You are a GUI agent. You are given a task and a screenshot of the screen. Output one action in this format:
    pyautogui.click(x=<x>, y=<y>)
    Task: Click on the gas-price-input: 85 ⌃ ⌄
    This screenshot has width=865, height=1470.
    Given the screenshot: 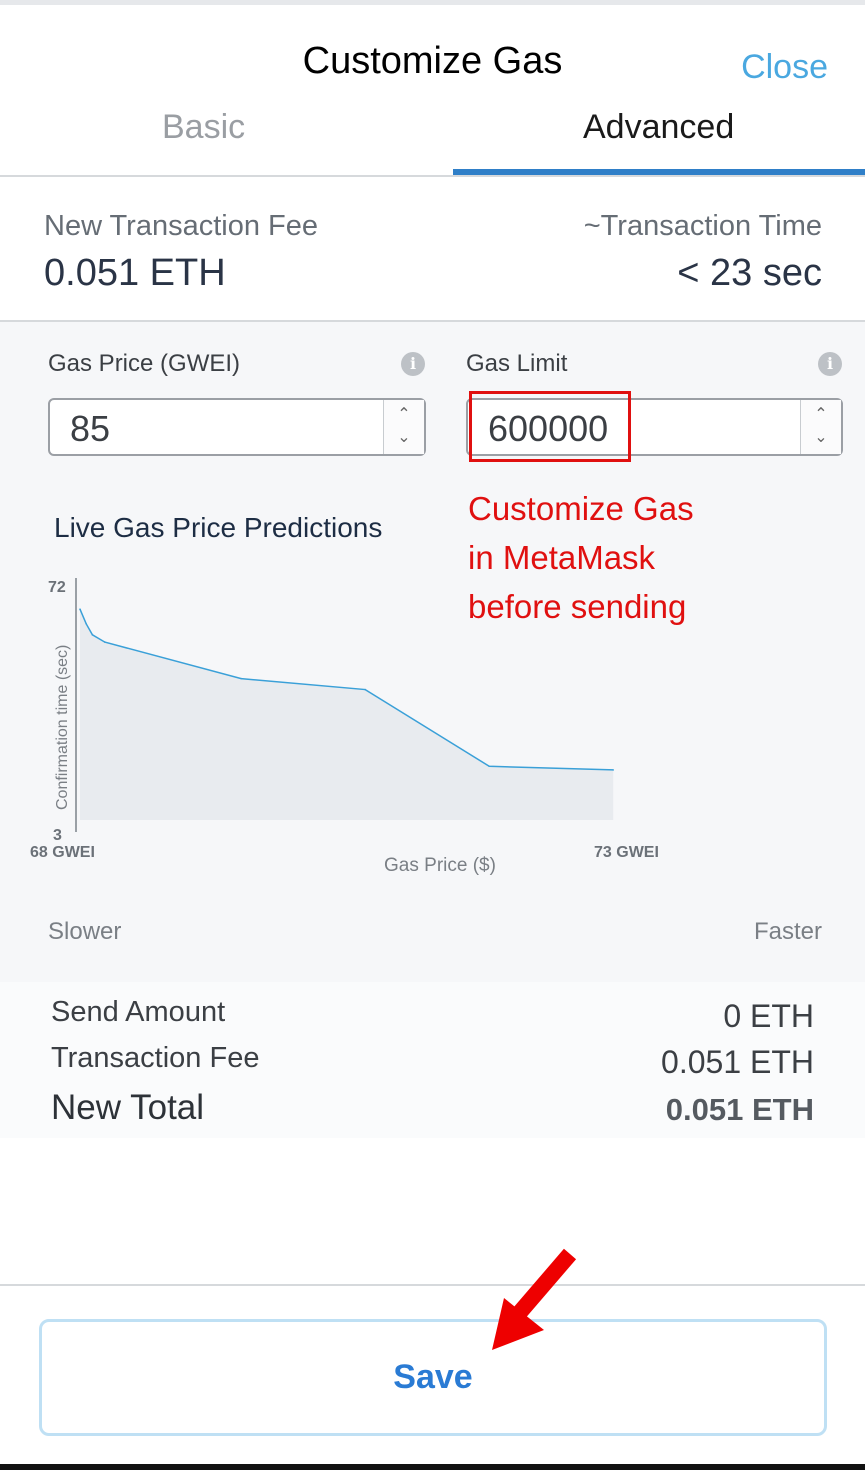 What is the action you would take?
    pyautogui.click(x=237, y=427)
    